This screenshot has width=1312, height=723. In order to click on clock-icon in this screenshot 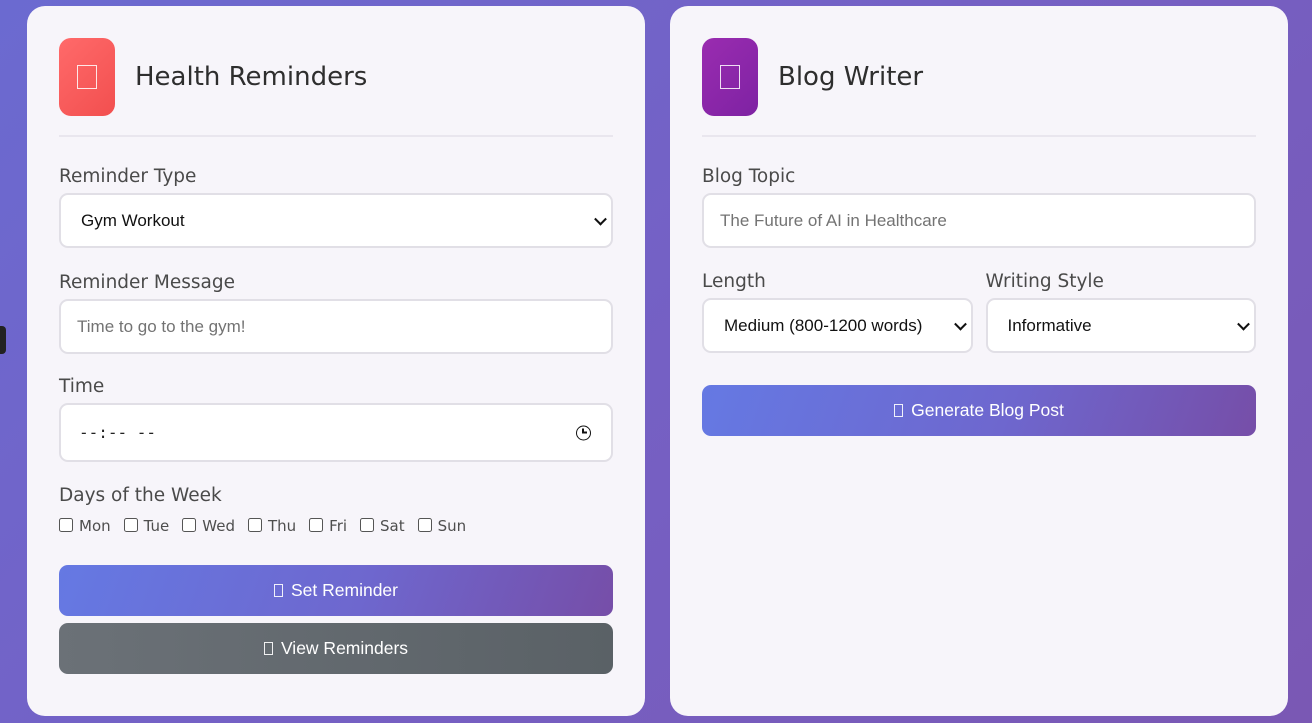, I will do `click(583, 432)`.